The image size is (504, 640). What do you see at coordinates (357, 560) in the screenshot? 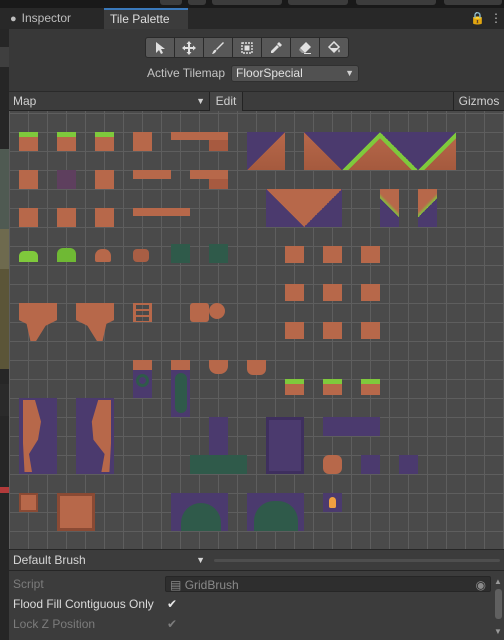
I see `brush-splitter` at bounding box center [357, 560].